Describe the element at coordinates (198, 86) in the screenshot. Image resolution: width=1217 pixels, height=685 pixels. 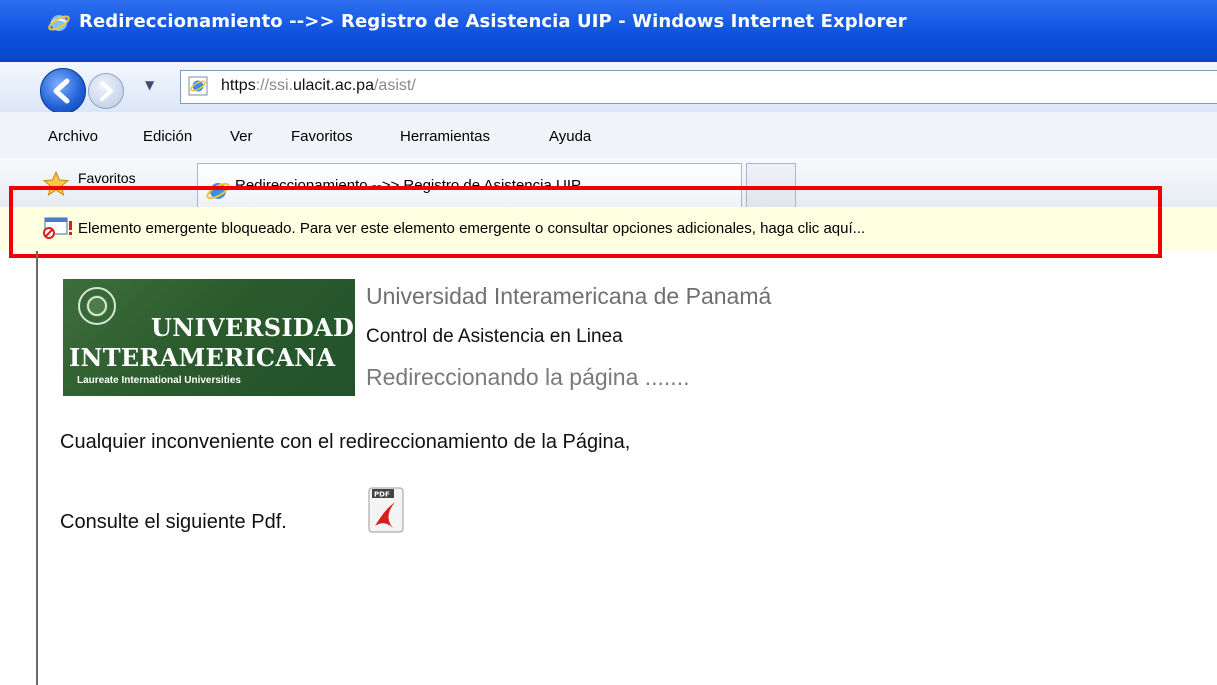
I see `page-ie-icon` at that location.